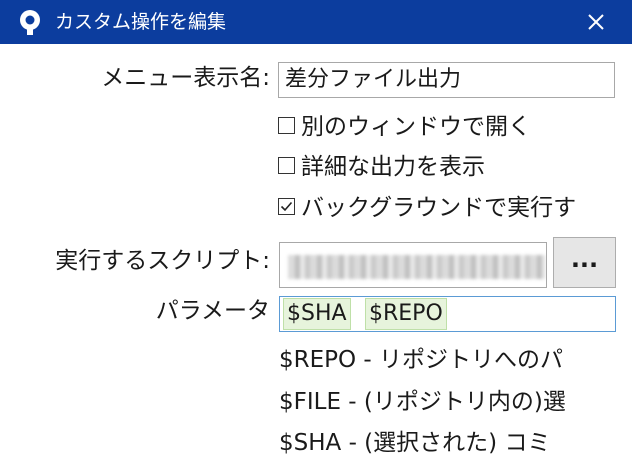 The width and height of the screenshot is (632, 458). Describe the element at coordinates (317, 314) in the screenshot. I see `parameter-token: $SHA` at that location.